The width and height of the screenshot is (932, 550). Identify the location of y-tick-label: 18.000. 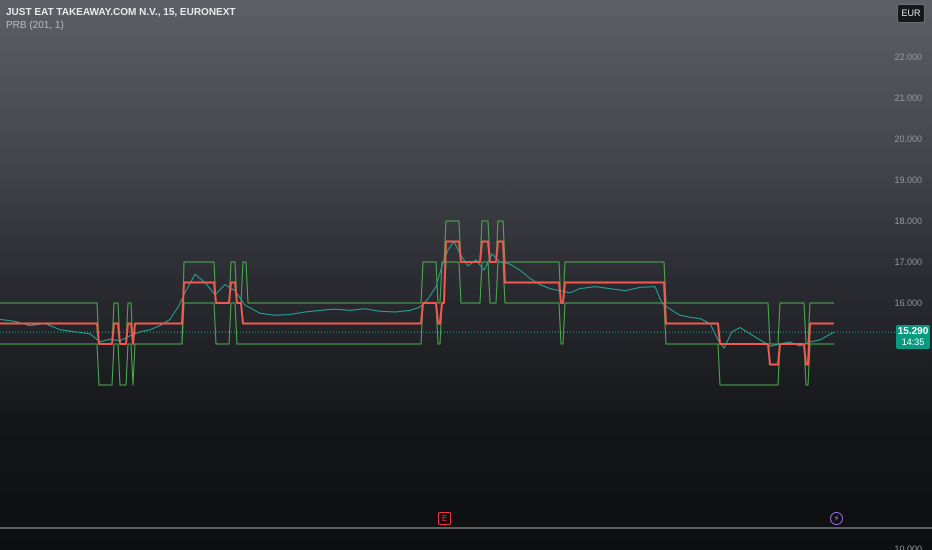
(908, 221).